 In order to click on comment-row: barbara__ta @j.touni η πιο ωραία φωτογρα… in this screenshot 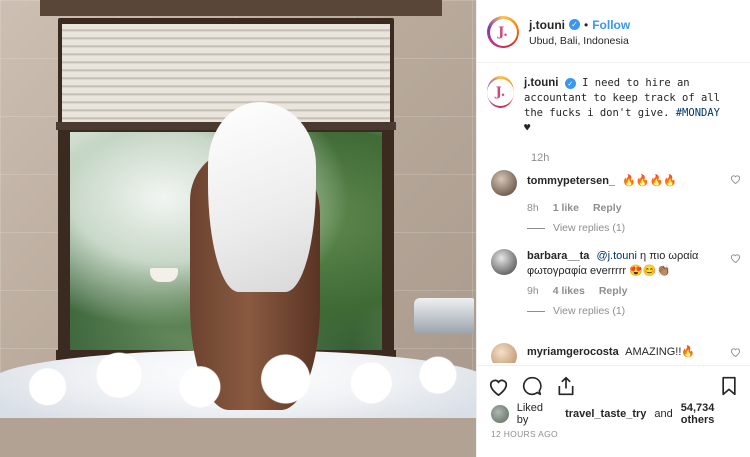, I will do `click(616, 264)`.